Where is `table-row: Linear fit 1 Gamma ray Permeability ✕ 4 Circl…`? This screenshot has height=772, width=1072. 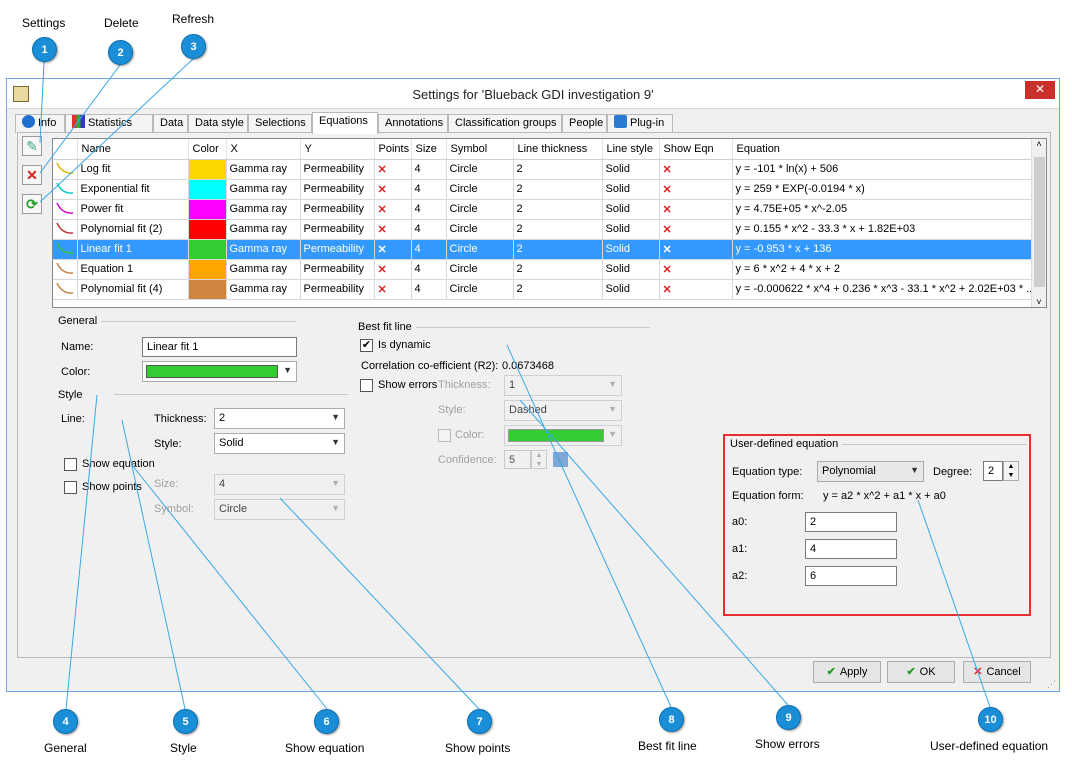
table-row: Linear fit 1 Gamma ray Permeability ✕ 4 Circl… is located at coordinates (543, 249).